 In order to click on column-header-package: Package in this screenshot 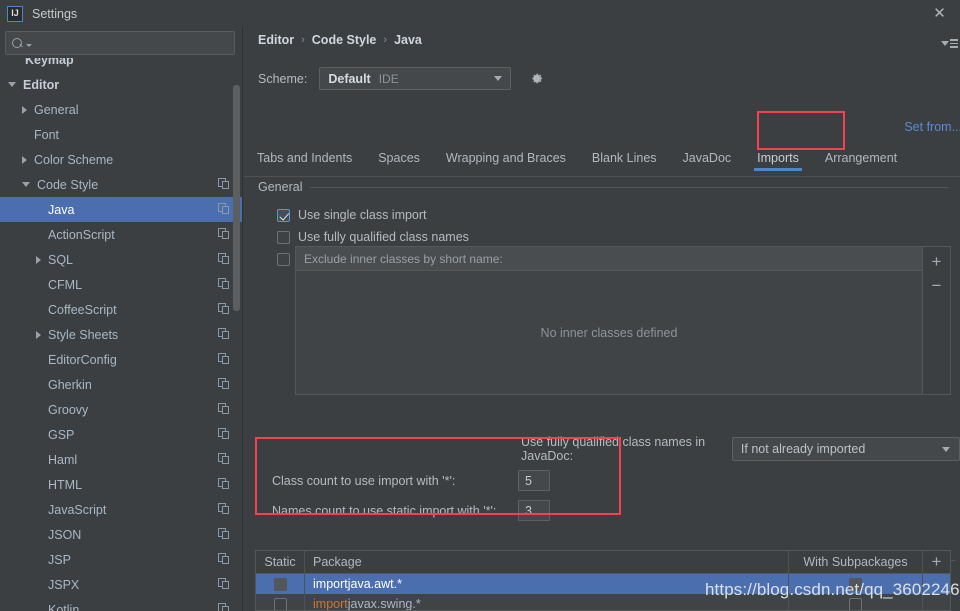, I will do `click(547, 562)`.